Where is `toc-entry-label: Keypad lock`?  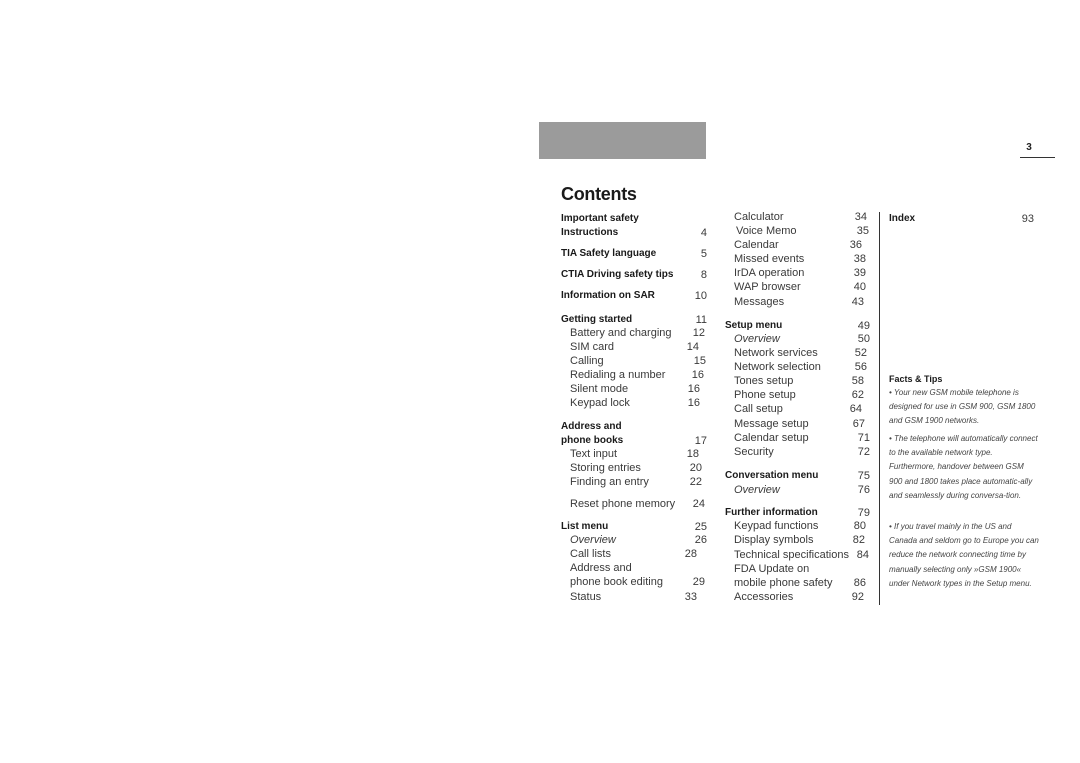
toc-entry-label: Keypad lock is located at coordinates (600, 403).